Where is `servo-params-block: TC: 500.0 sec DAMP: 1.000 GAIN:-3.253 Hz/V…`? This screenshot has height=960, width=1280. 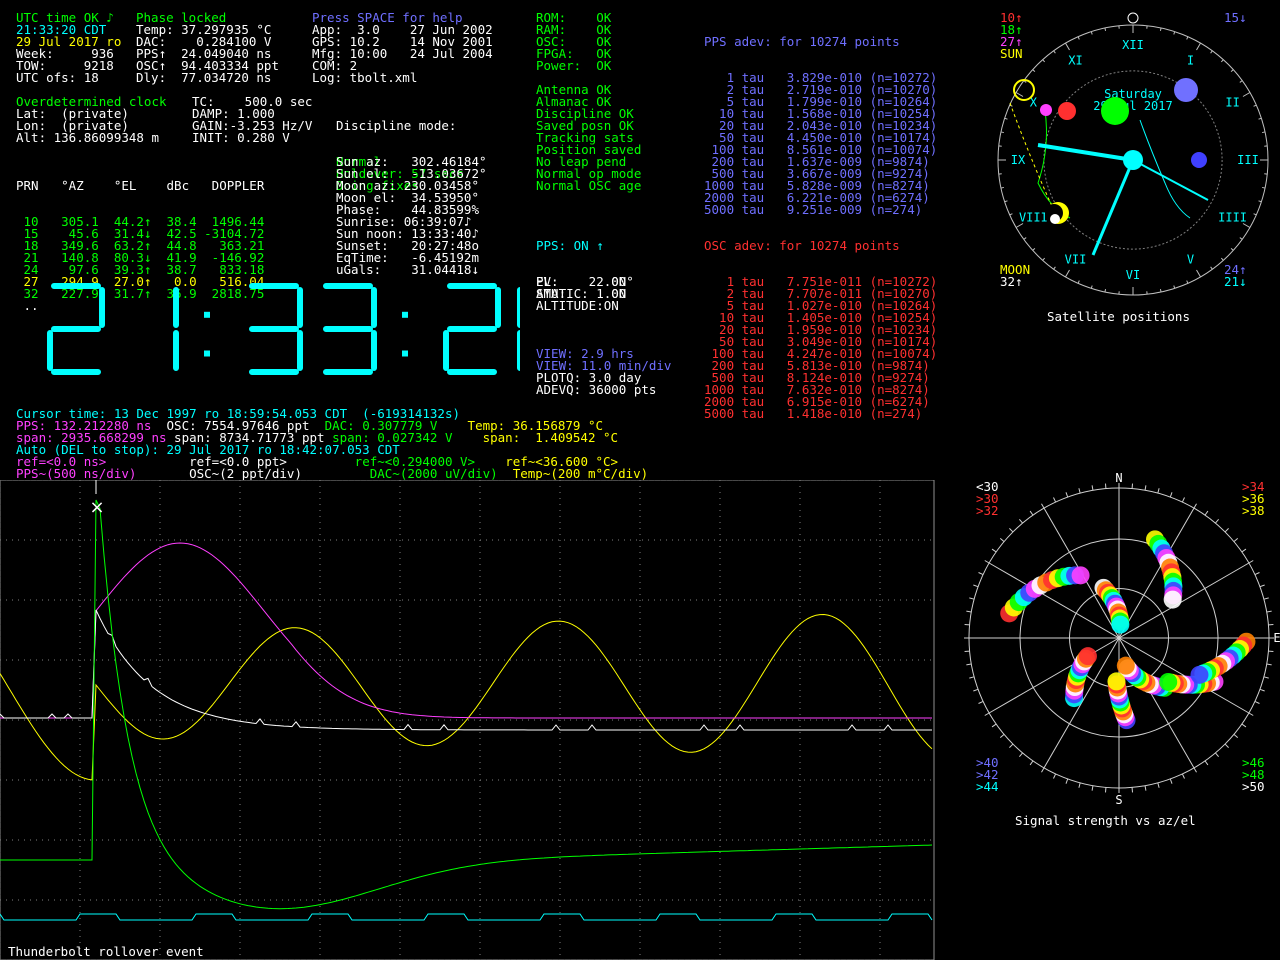
servo-params-block: TC: 500.0 sec DAMP: 1.000 GAIN:-3.253 Hz/V… is located at coordinates (252, 120).